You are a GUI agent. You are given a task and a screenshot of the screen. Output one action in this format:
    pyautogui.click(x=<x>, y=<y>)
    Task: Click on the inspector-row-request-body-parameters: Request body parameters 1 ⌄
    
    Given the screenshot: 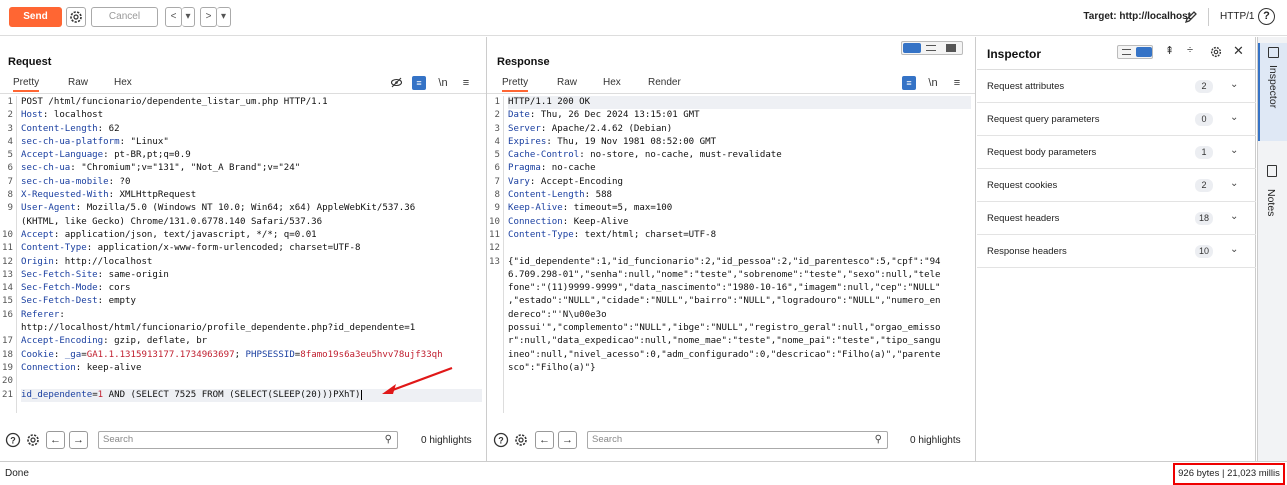 What is the action you would take?
    pyautogui.click(x=1116, y=152)
    